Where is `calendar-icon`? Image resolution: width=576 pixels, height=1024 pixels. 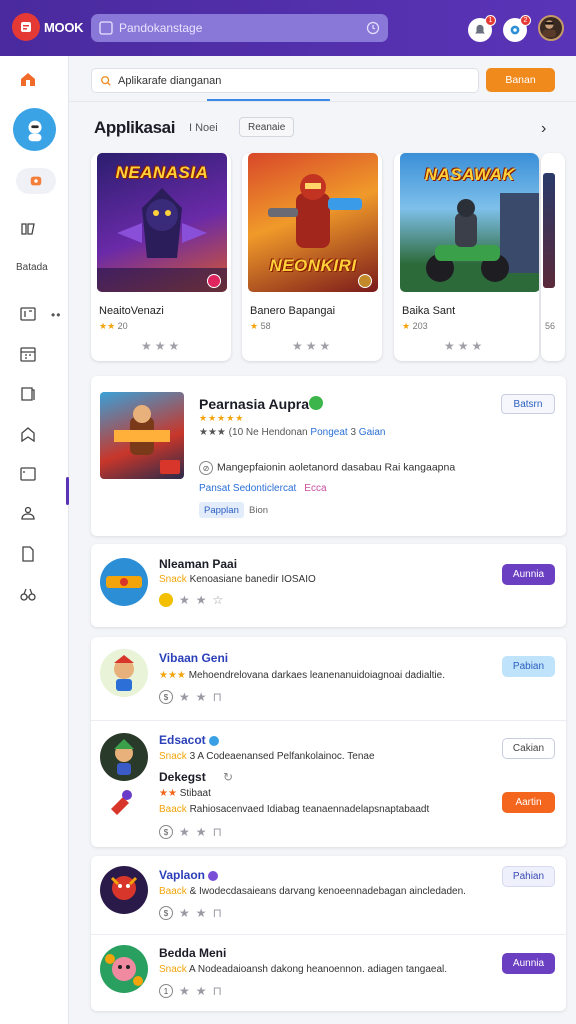 calendar-icon is located at coordinates (28, 354).